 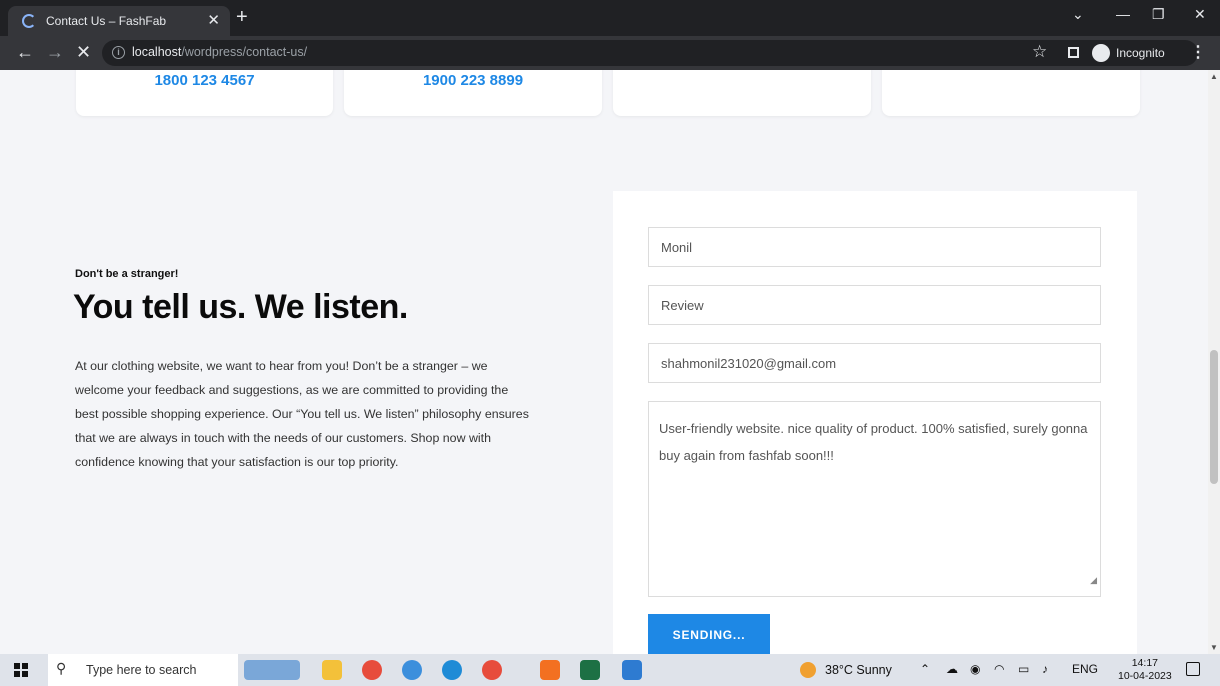 I want to click on volume-icon: ♪, so click(x=1045, y=669).